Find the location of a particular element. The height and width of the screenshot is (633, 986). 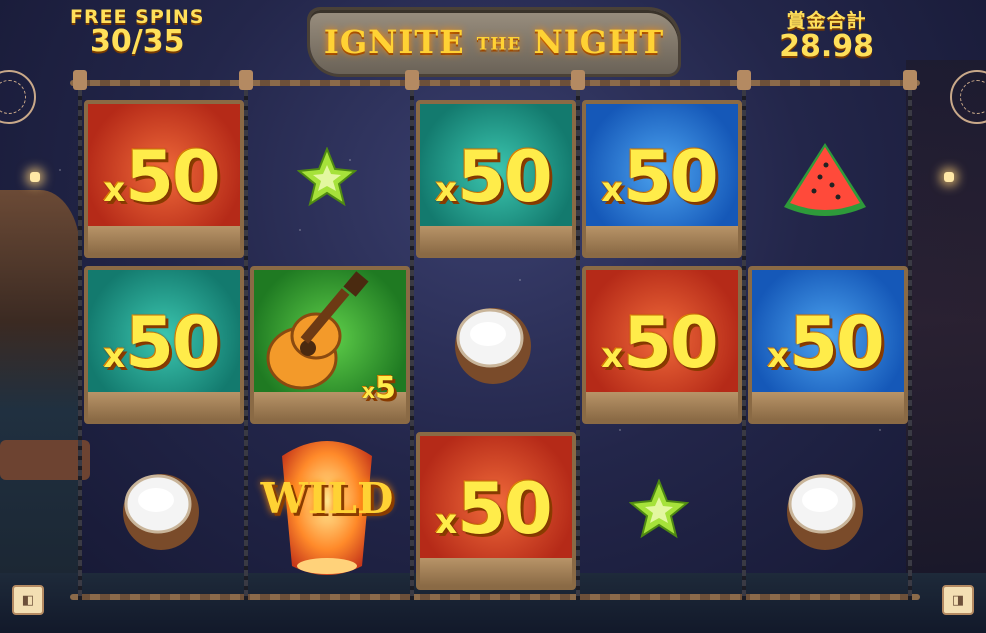

title-word-2: THE is located at coordinates (499, 44).